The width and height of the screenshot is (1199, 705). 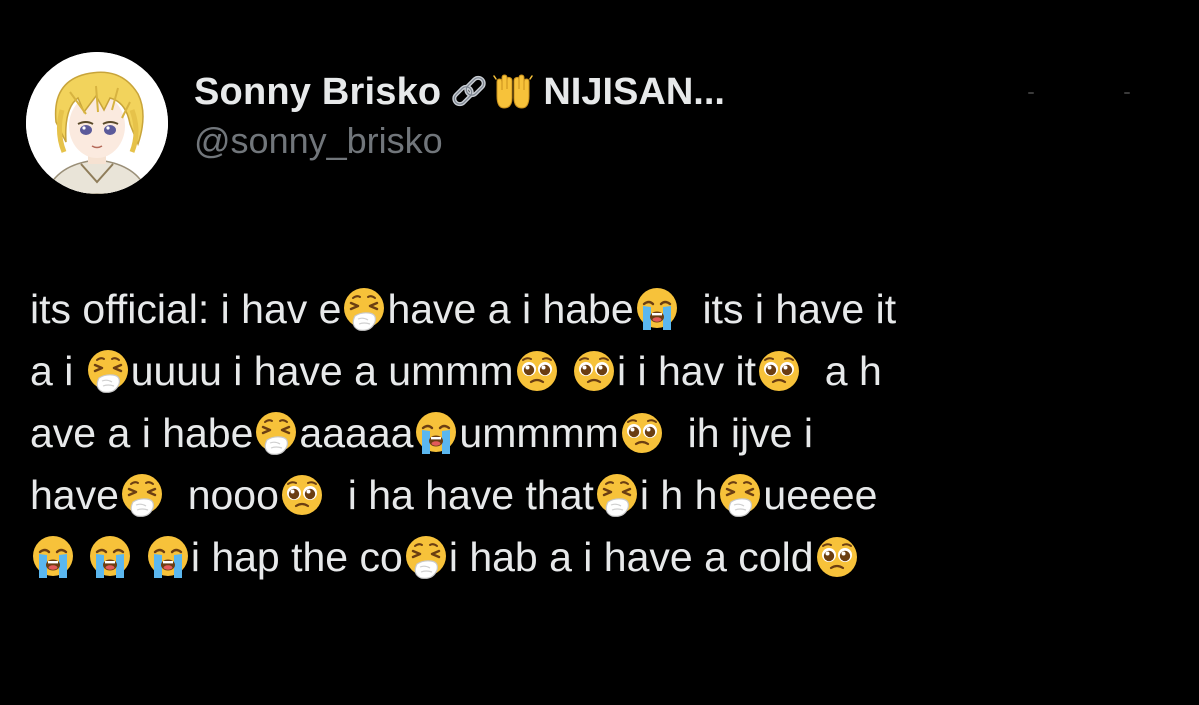 I want to click on tweet-text-segment: a i, so click(x=57, y=371).